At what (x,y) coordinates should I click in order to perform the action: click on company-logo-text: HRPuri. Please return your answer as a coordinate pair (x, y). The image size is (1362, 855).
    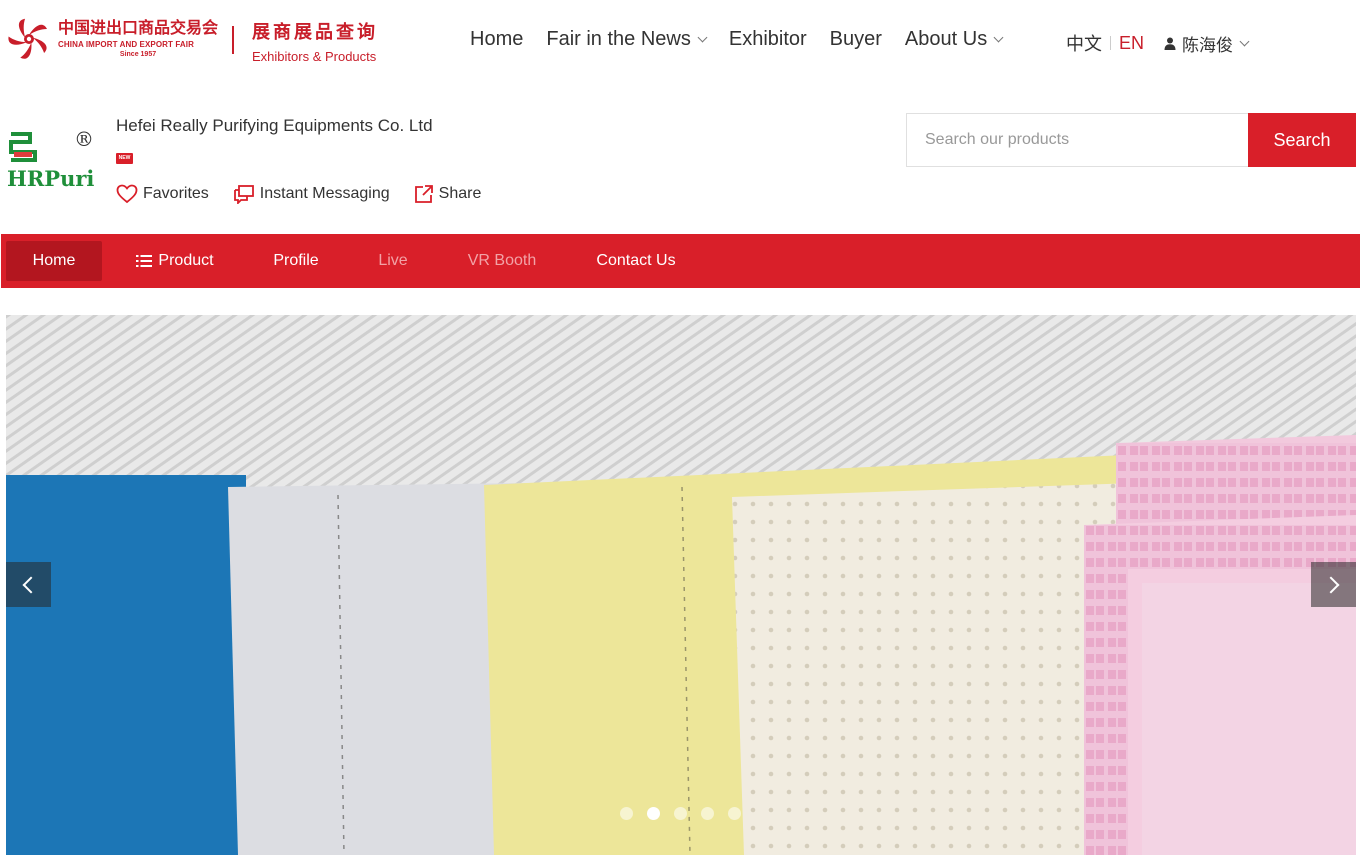
    Looking at the image, I should click on (50, 178).